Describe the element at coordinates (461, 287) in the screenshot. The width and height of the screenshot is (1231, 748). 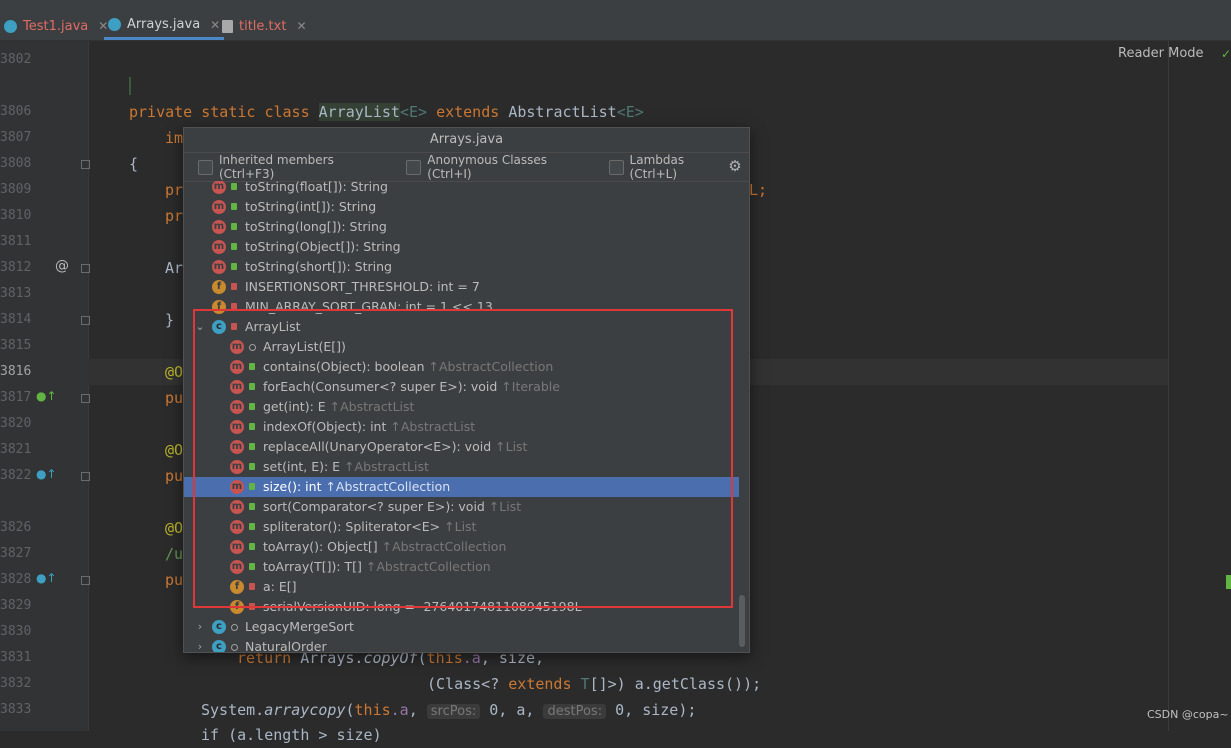
I see `tree-row: f INSERTIONSORT_THRESHOLD: int = 7` at that location.